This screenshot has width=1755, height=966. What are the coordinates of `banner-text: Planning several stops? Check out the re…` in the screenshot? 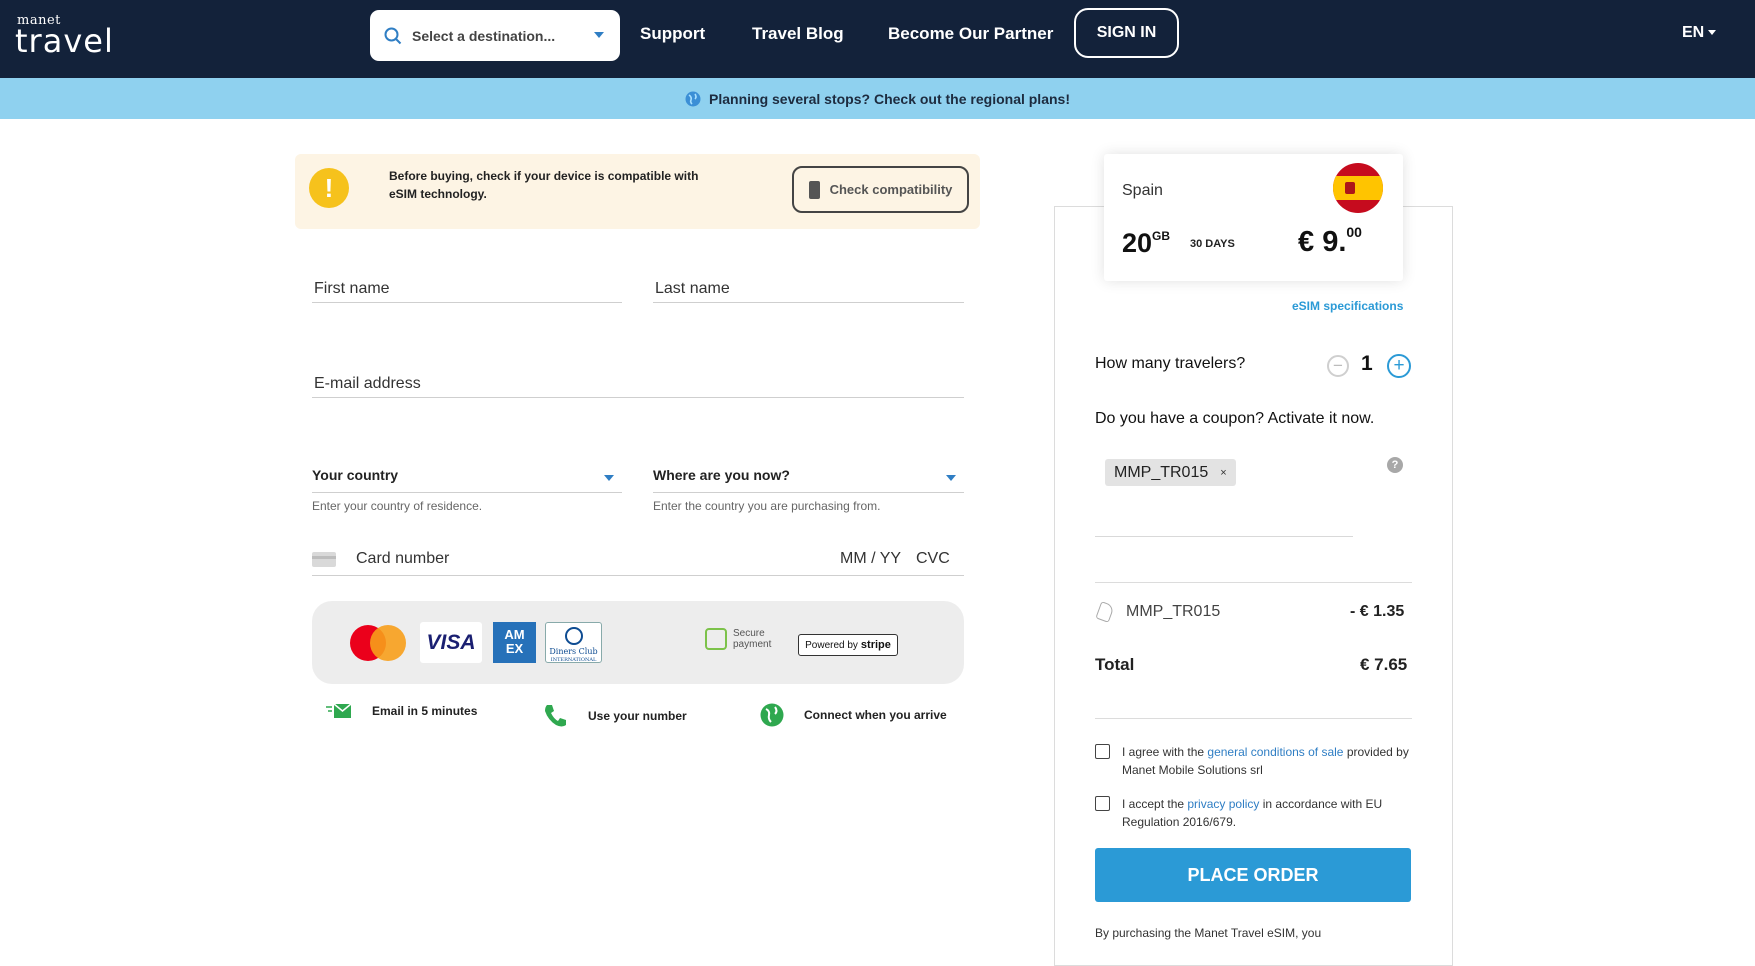 It's located at (889, 98).